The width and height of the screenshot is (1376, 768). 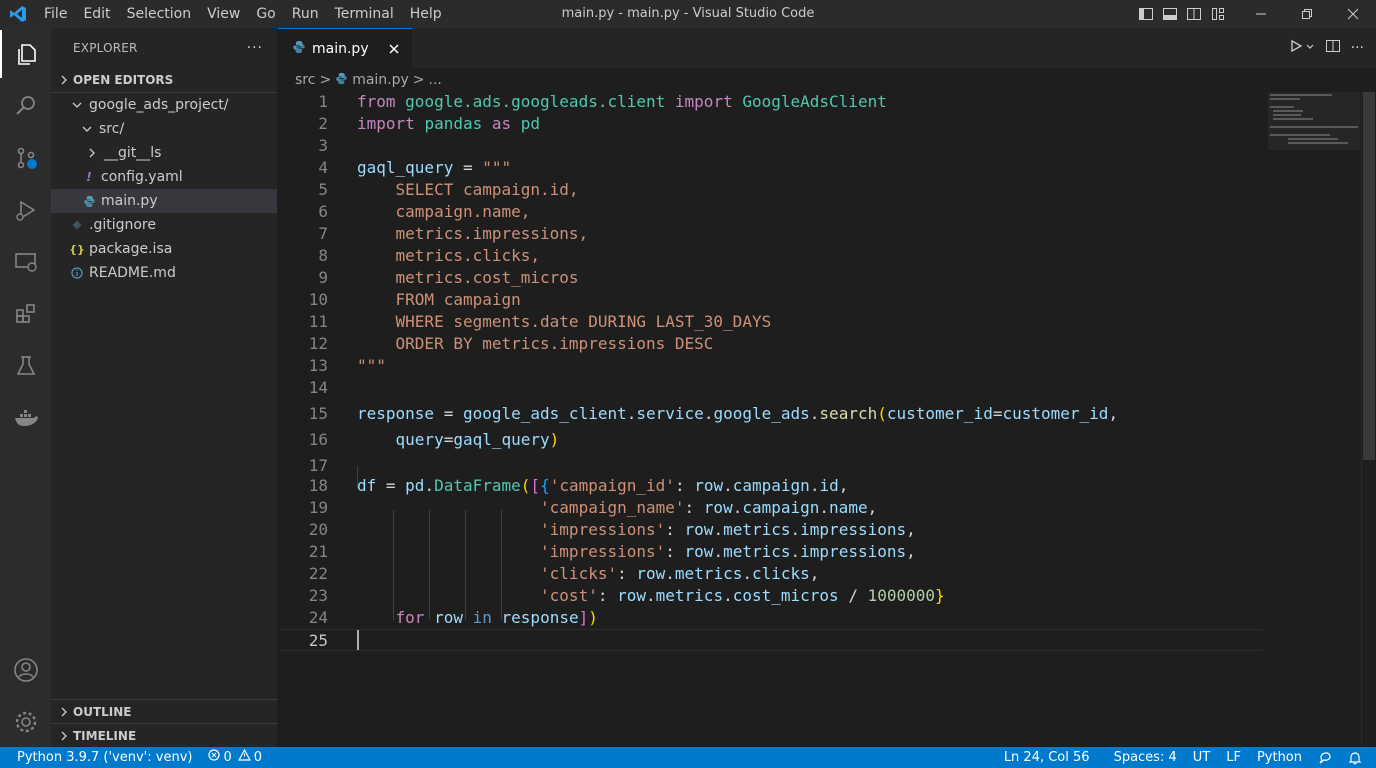 What do you see at coordinates (96, 14) in the screenshot?
I see `menu-edit: Edit` at bounding box center [96, 14].